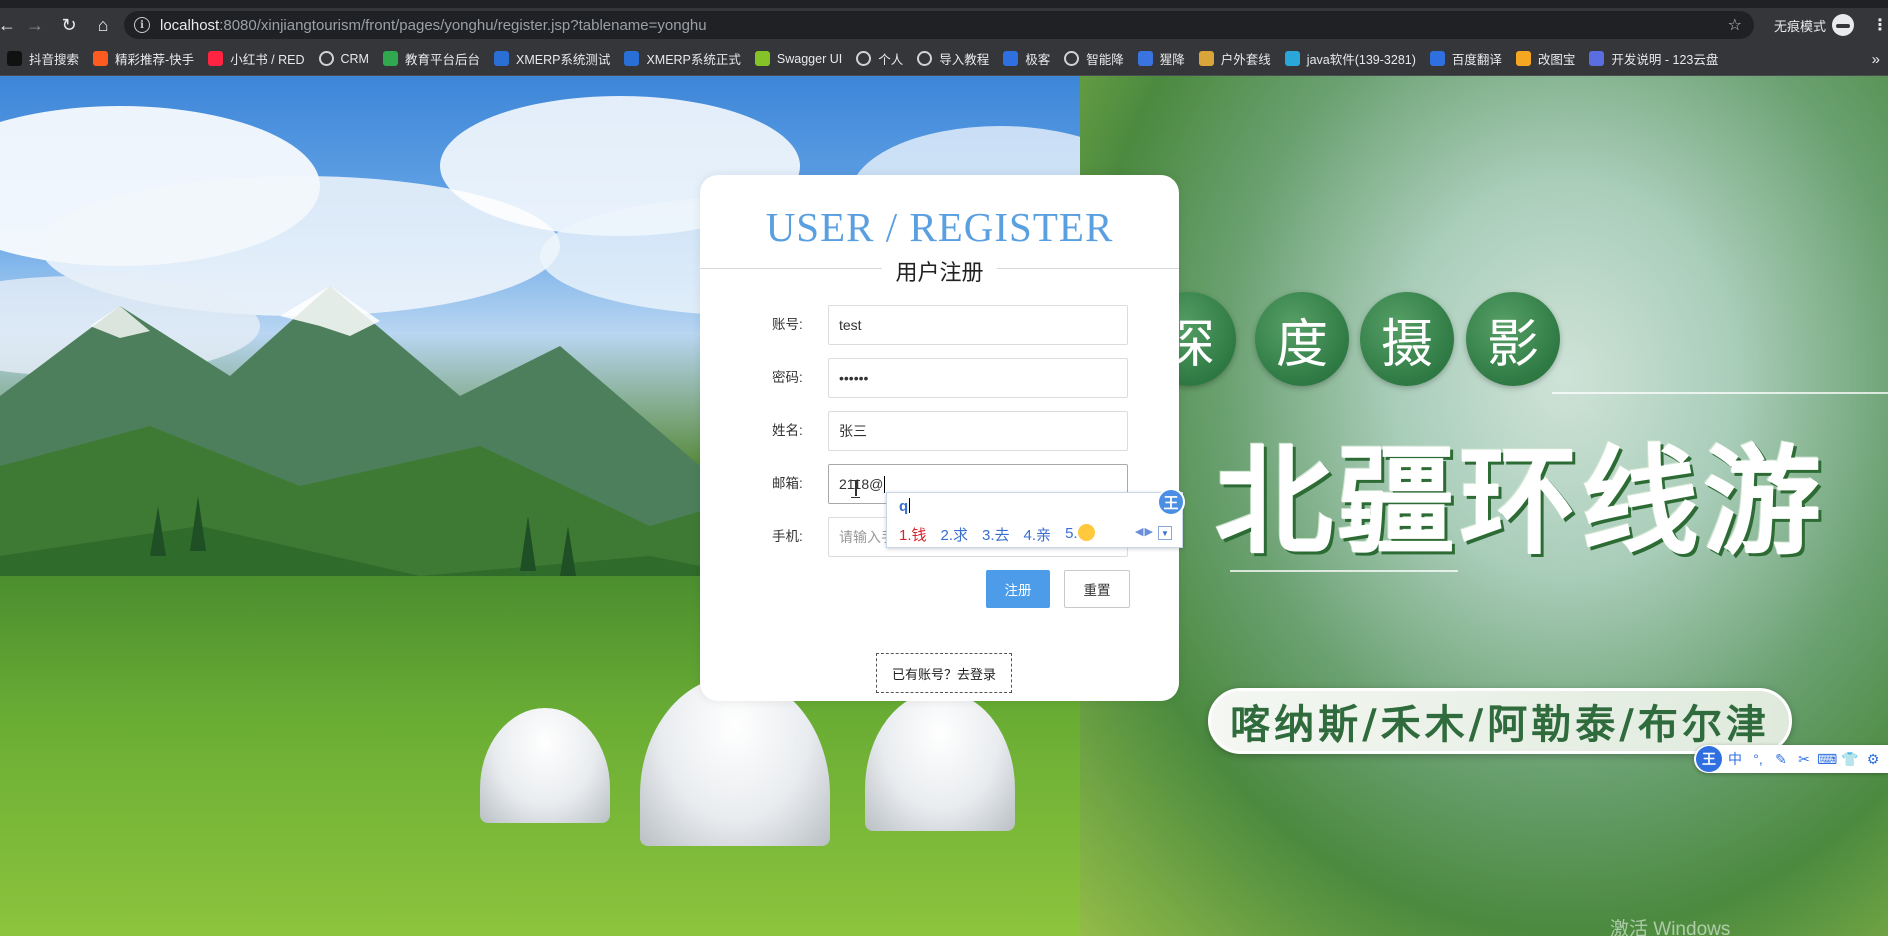 The height and width of the screenshot is (936, 1888). I want to click on ime-candidate: 1.钱, so click(913, 534).